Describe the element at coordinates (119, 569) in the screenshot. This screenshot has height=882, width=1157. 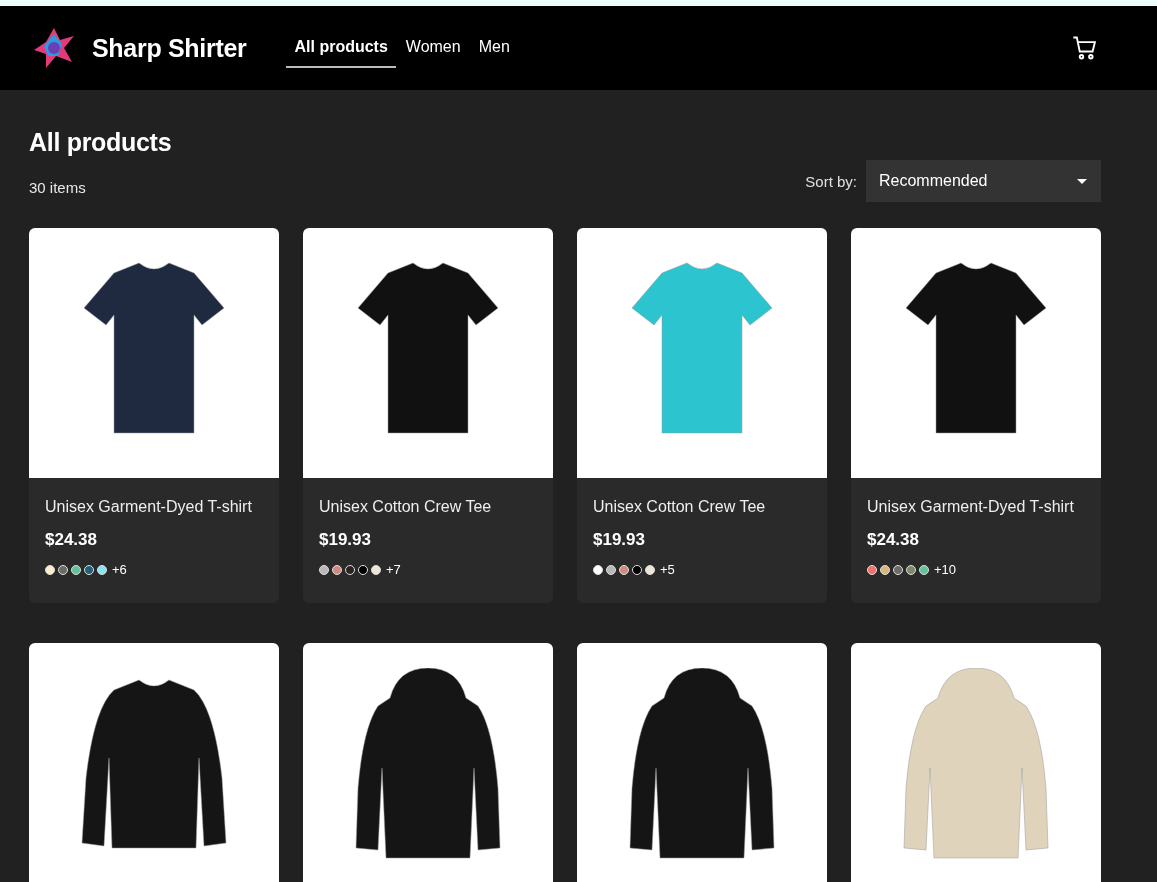
I see `more-colors-count: +6` at that location.